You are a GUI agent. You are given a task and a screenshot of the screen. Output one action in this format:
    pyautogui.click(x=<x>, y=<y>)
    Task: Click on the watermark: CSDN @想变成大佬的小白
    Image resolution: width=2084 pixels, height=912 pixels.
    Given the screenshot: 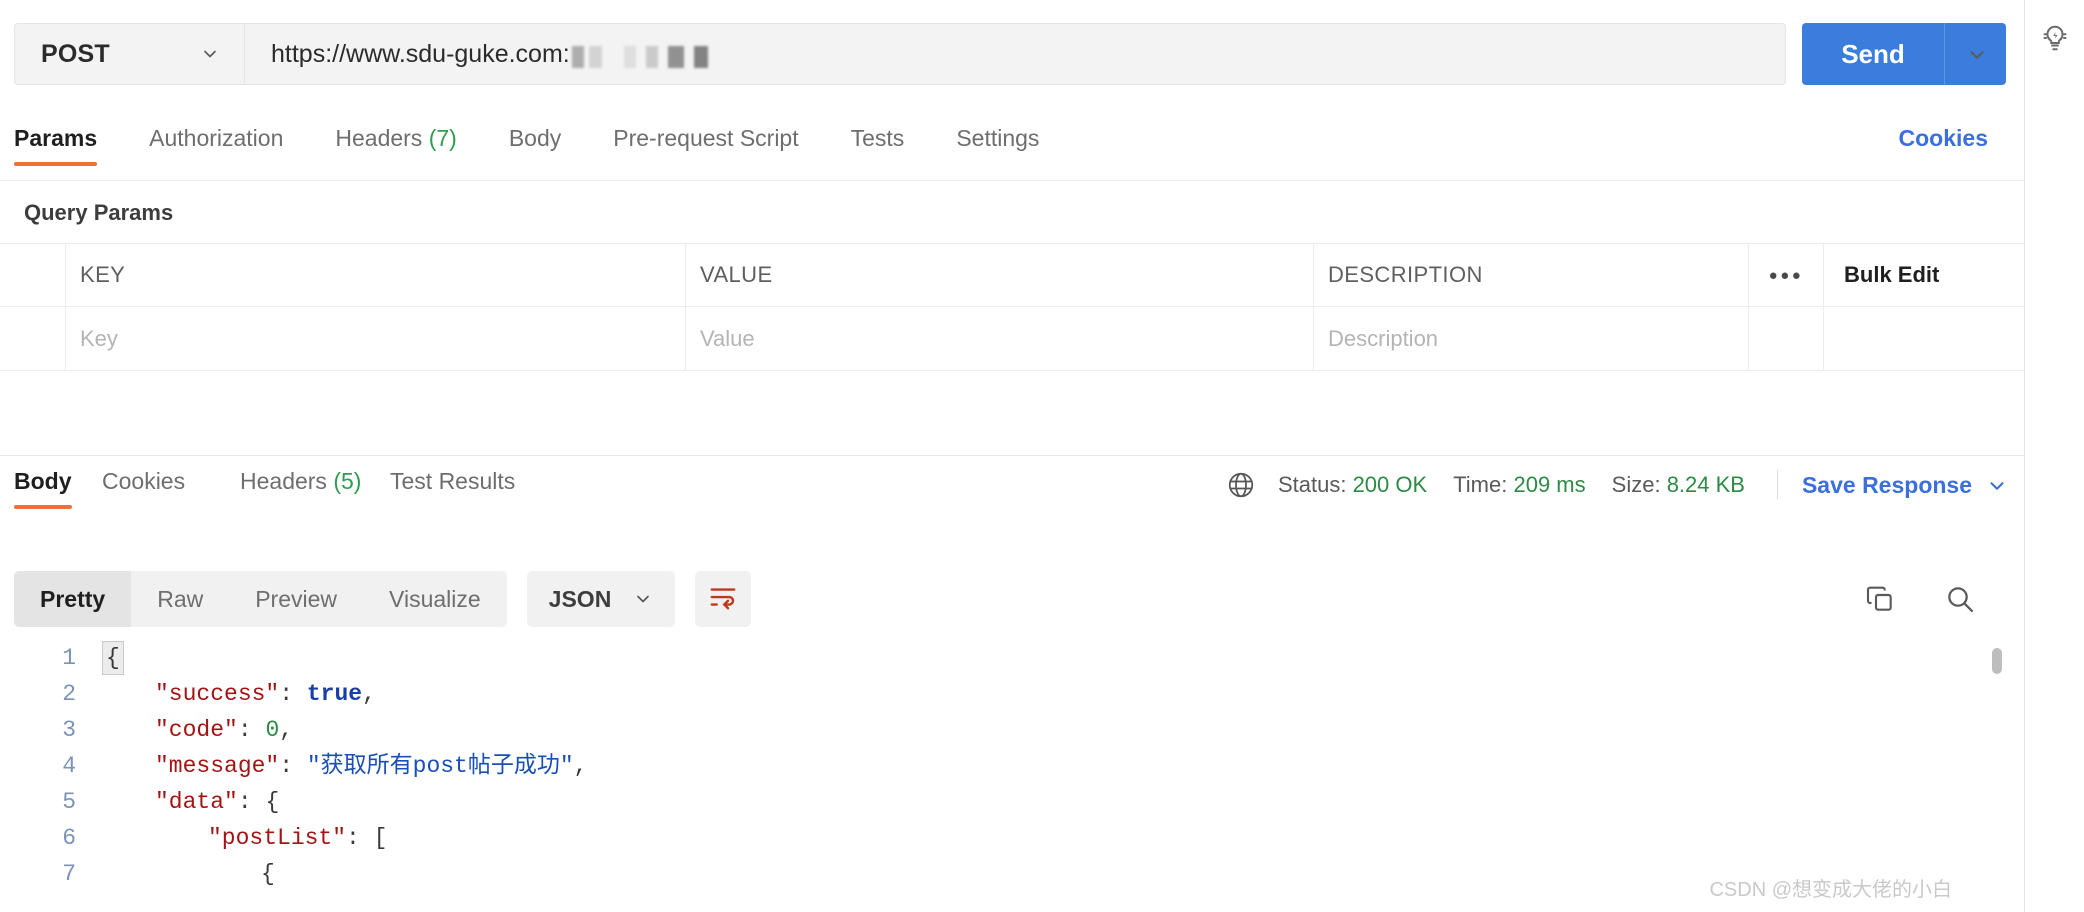 What is the action you would take?
    pyautogui.click(x=1830, y=890)
    